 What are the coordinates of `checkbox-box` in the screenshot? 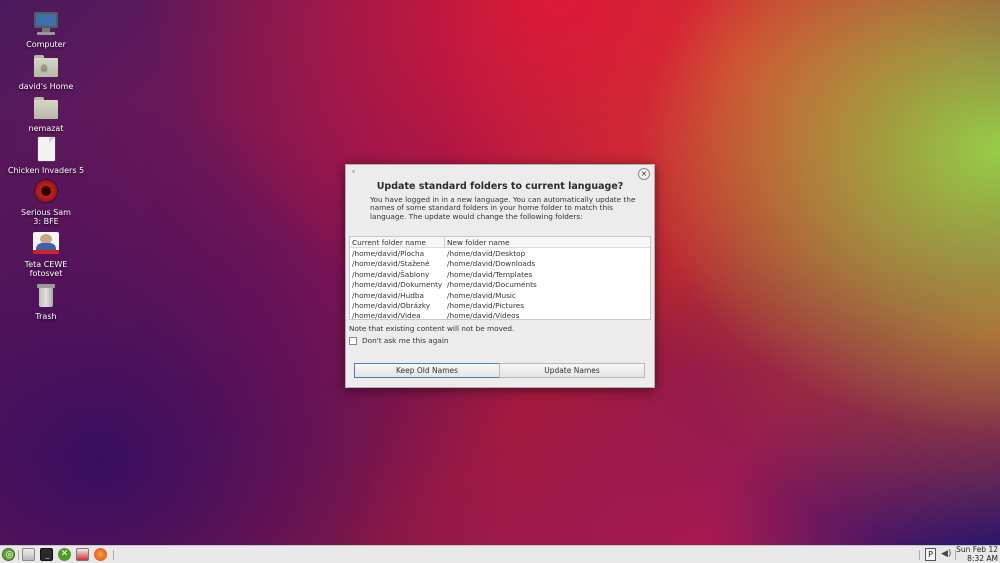 It's located at (353, 340).